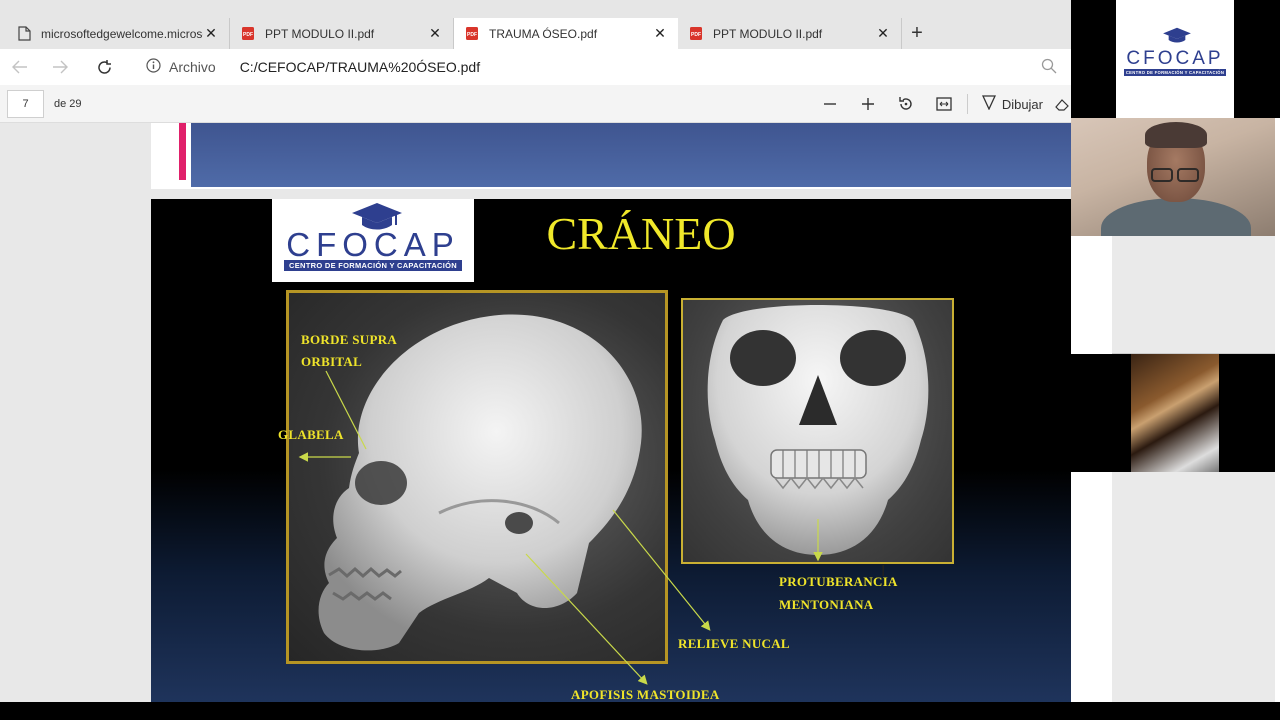  Describe the element at coordinates (68, 103) in the screenshot. I see `page-total: de 29` at that location.